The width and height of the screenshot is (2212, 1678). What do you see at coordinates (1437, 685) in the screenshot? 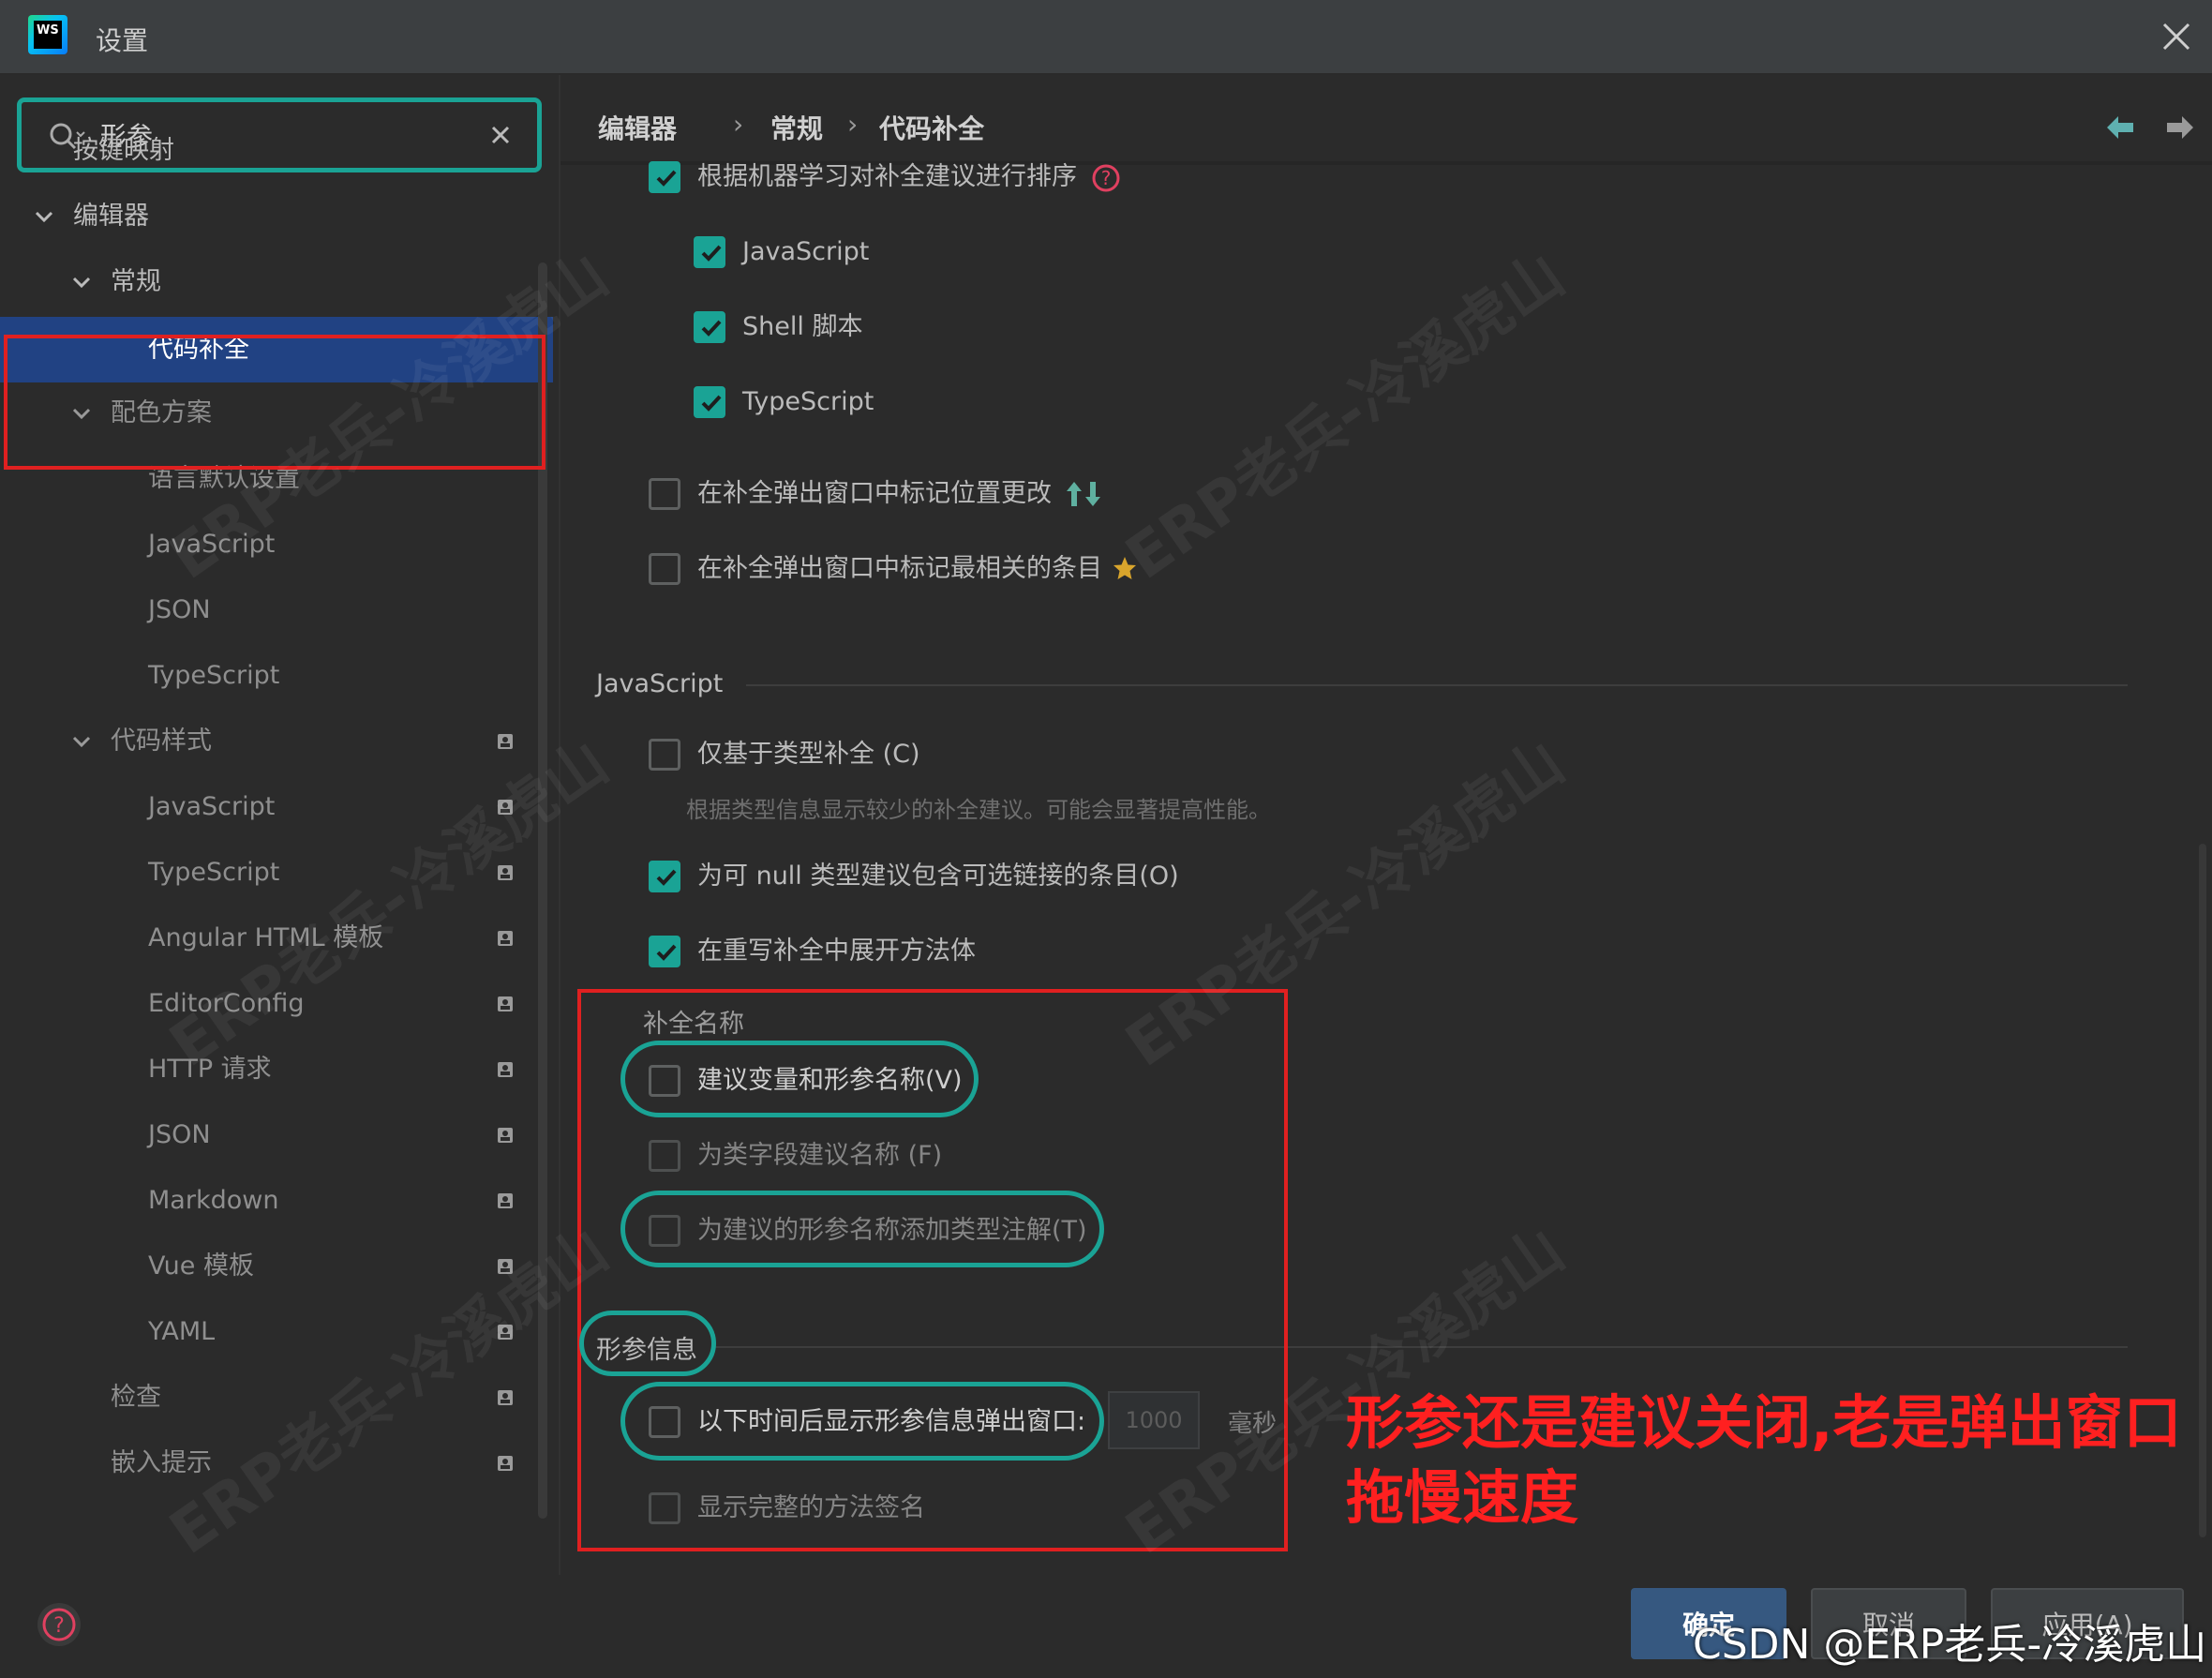
I see `section-divider` at bounding box center [1437, 685].